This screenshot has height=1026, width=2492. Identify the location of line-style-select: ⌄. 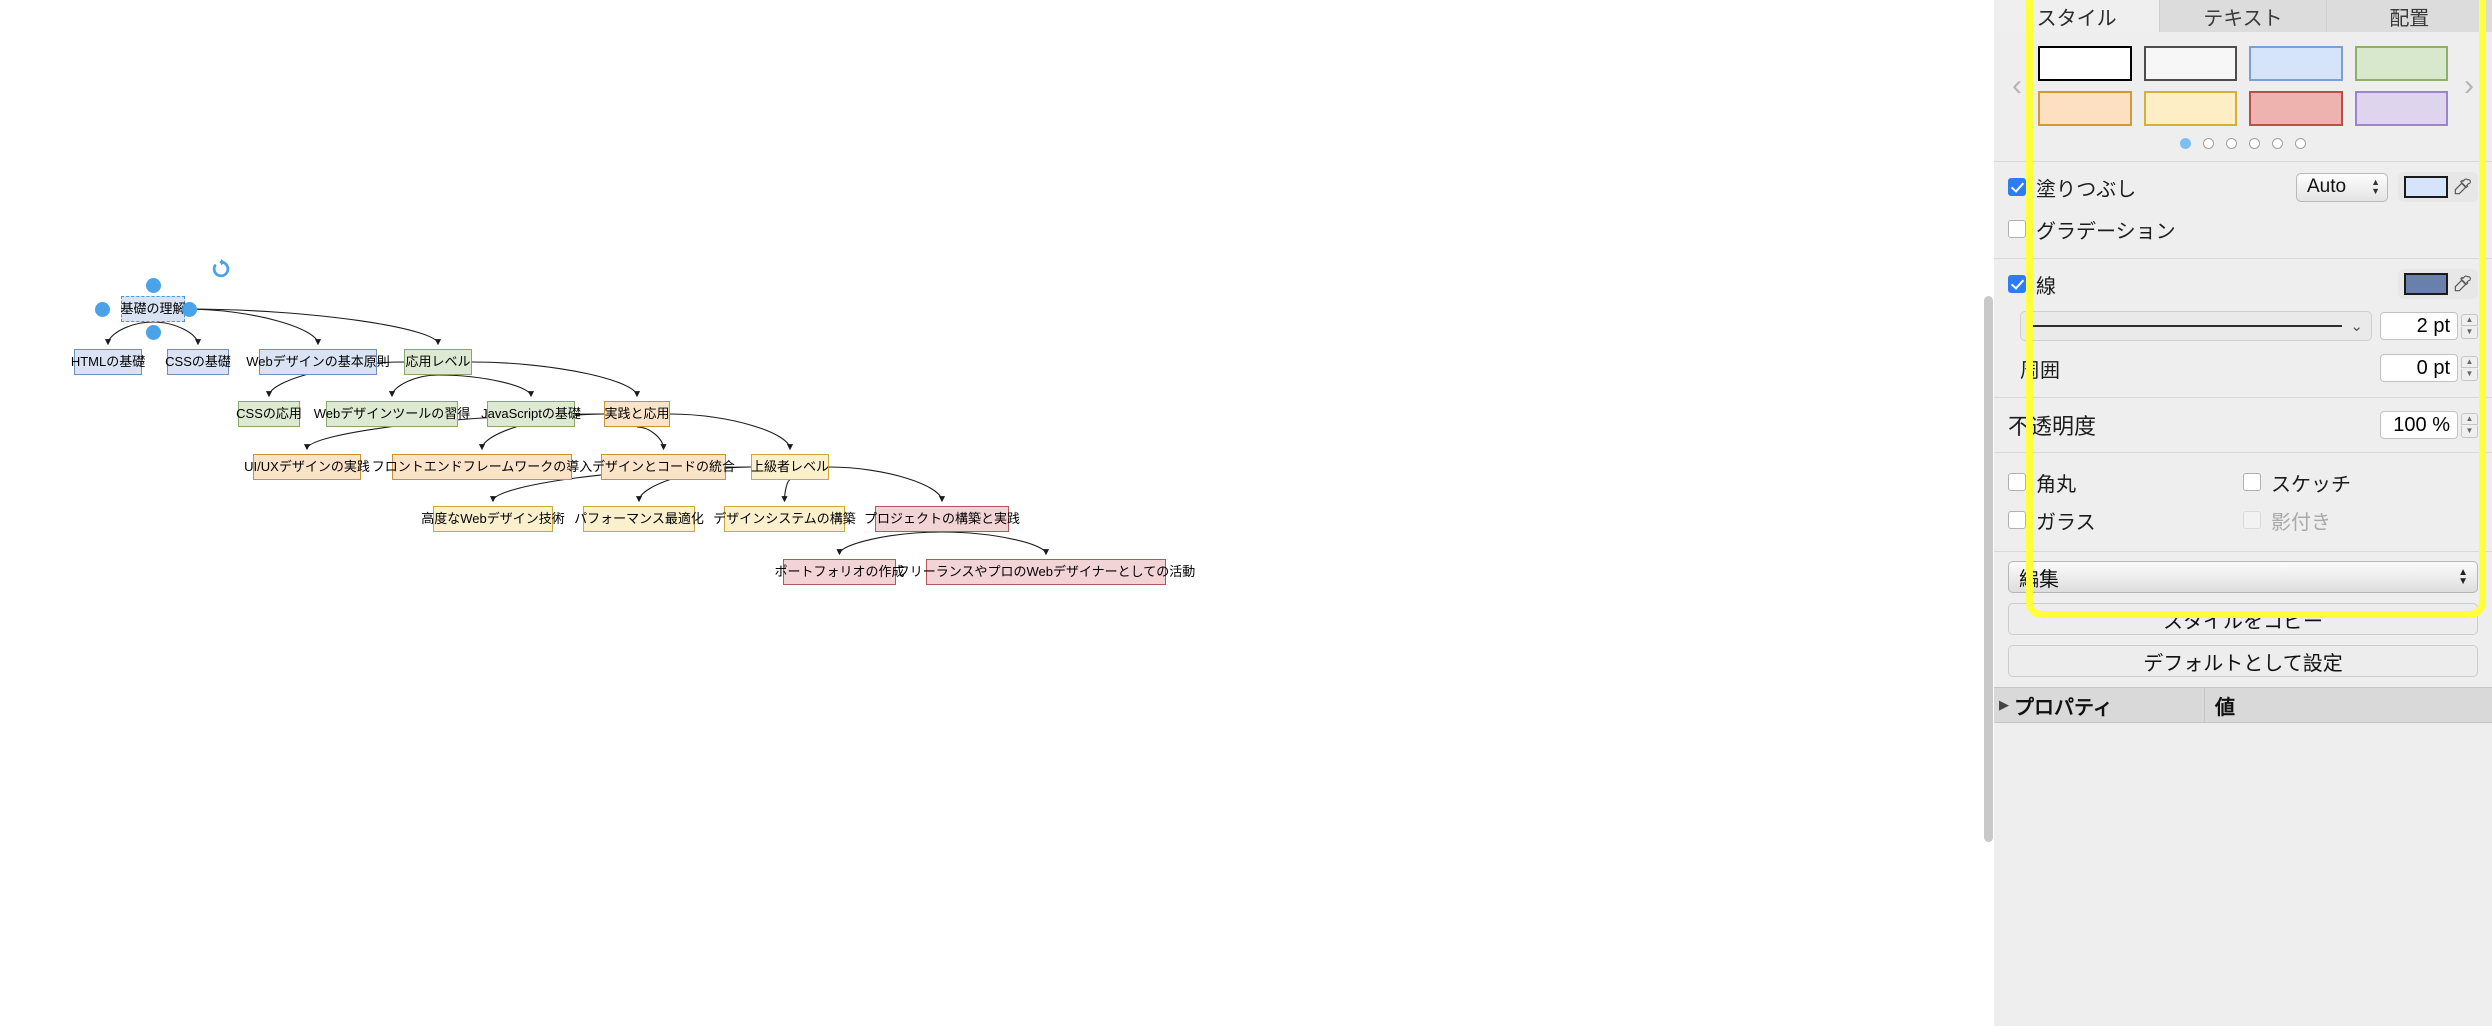
(2196, 326).